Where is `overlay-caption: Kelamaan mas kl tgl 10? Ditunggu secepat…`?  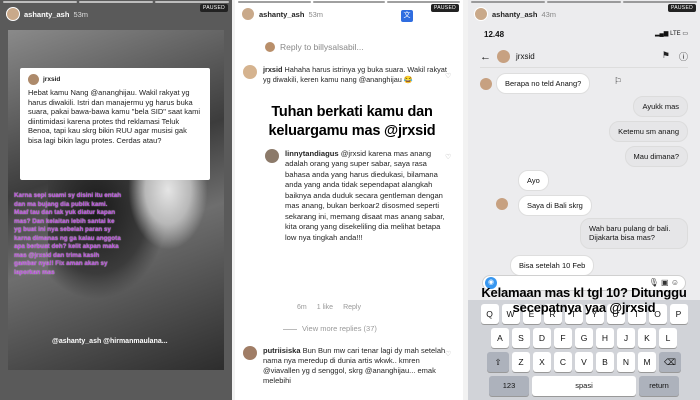
overlay-caption: Kelamaan mas kl tgl 10? Ditunggu secepat… is located at coordinates (584, 300).